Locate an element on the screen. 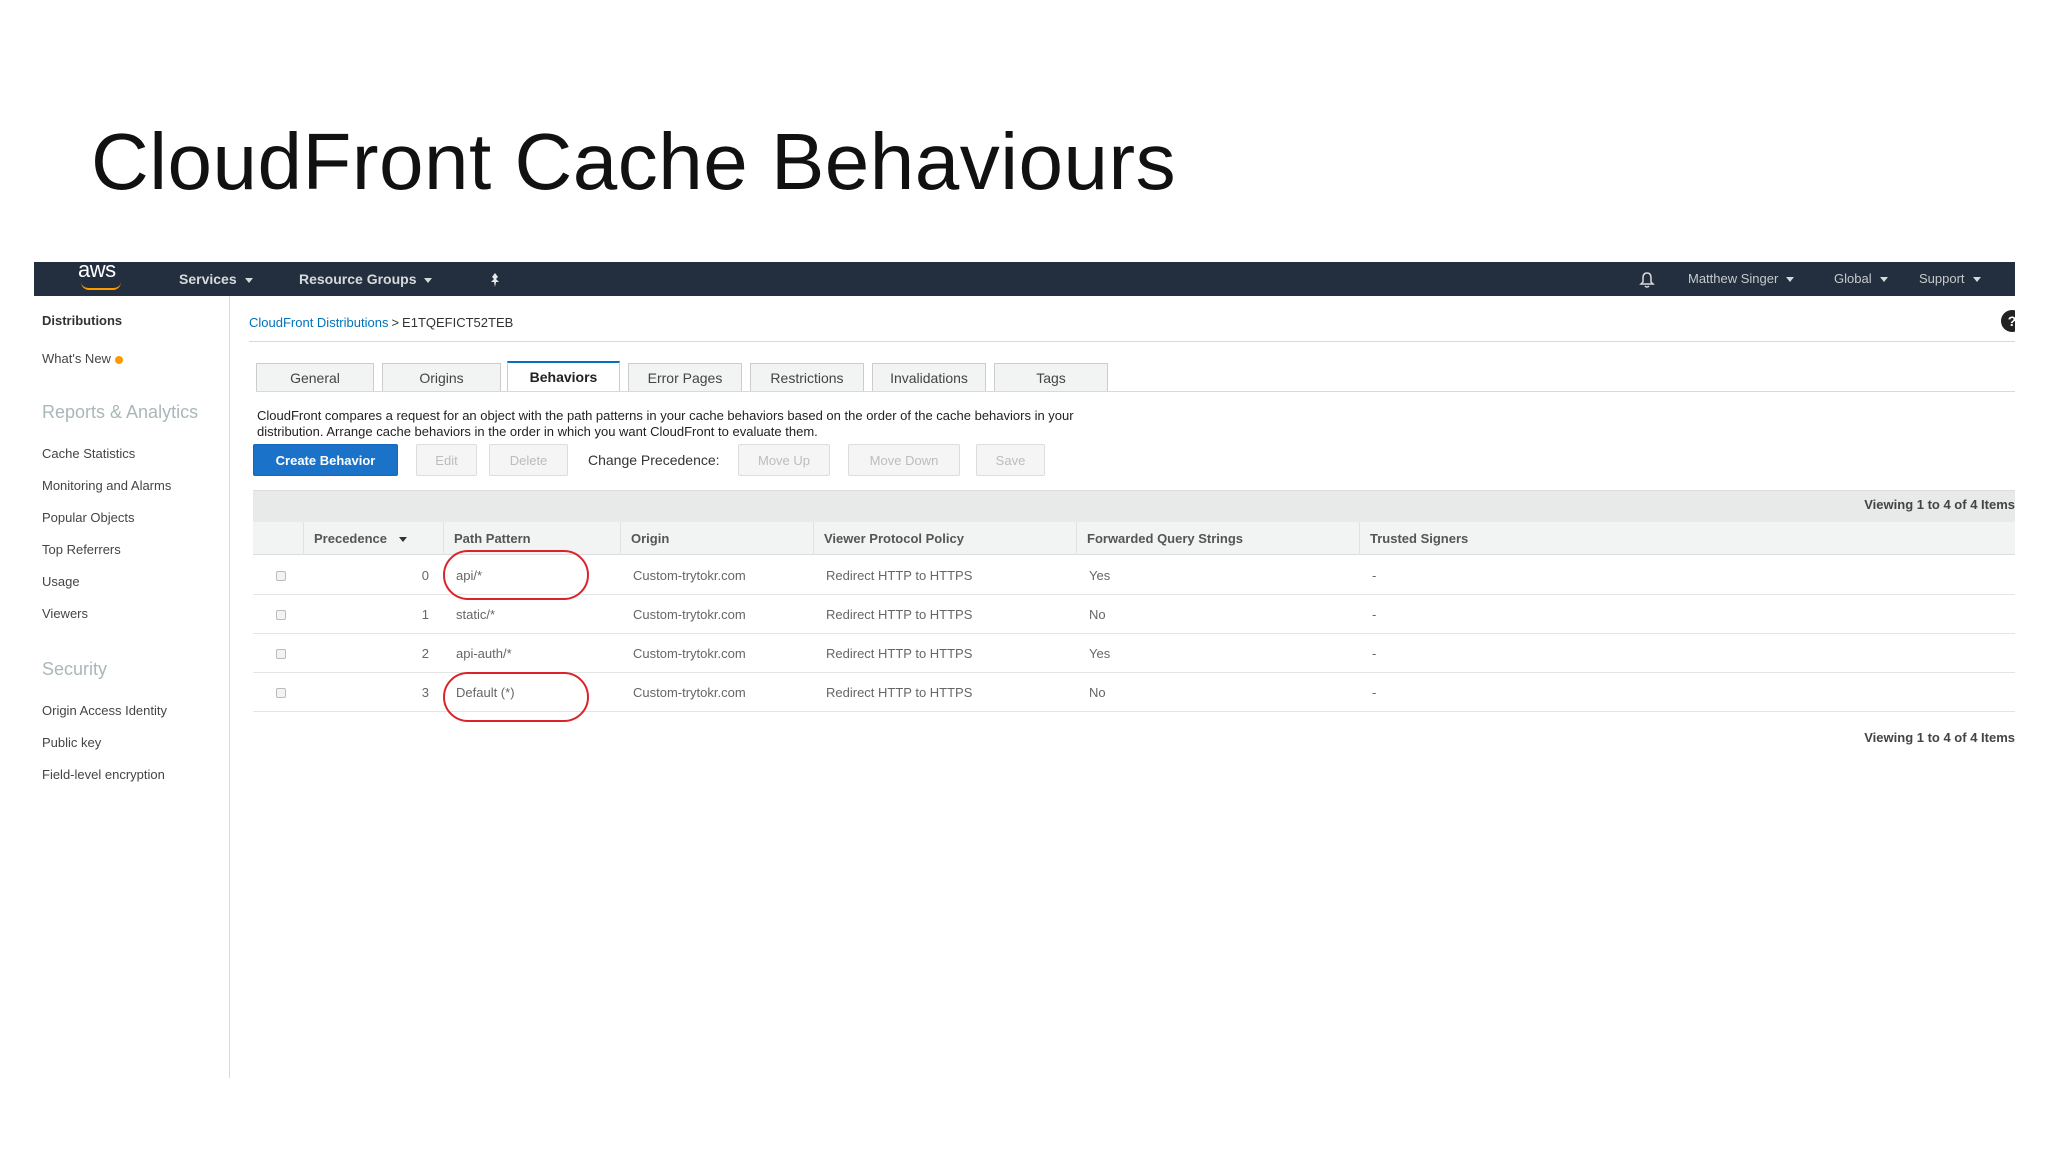 The height and width of the screenshot is (1152, 2048). change-precedence-label: Change Precedence: is located at coordinates (654, 460).